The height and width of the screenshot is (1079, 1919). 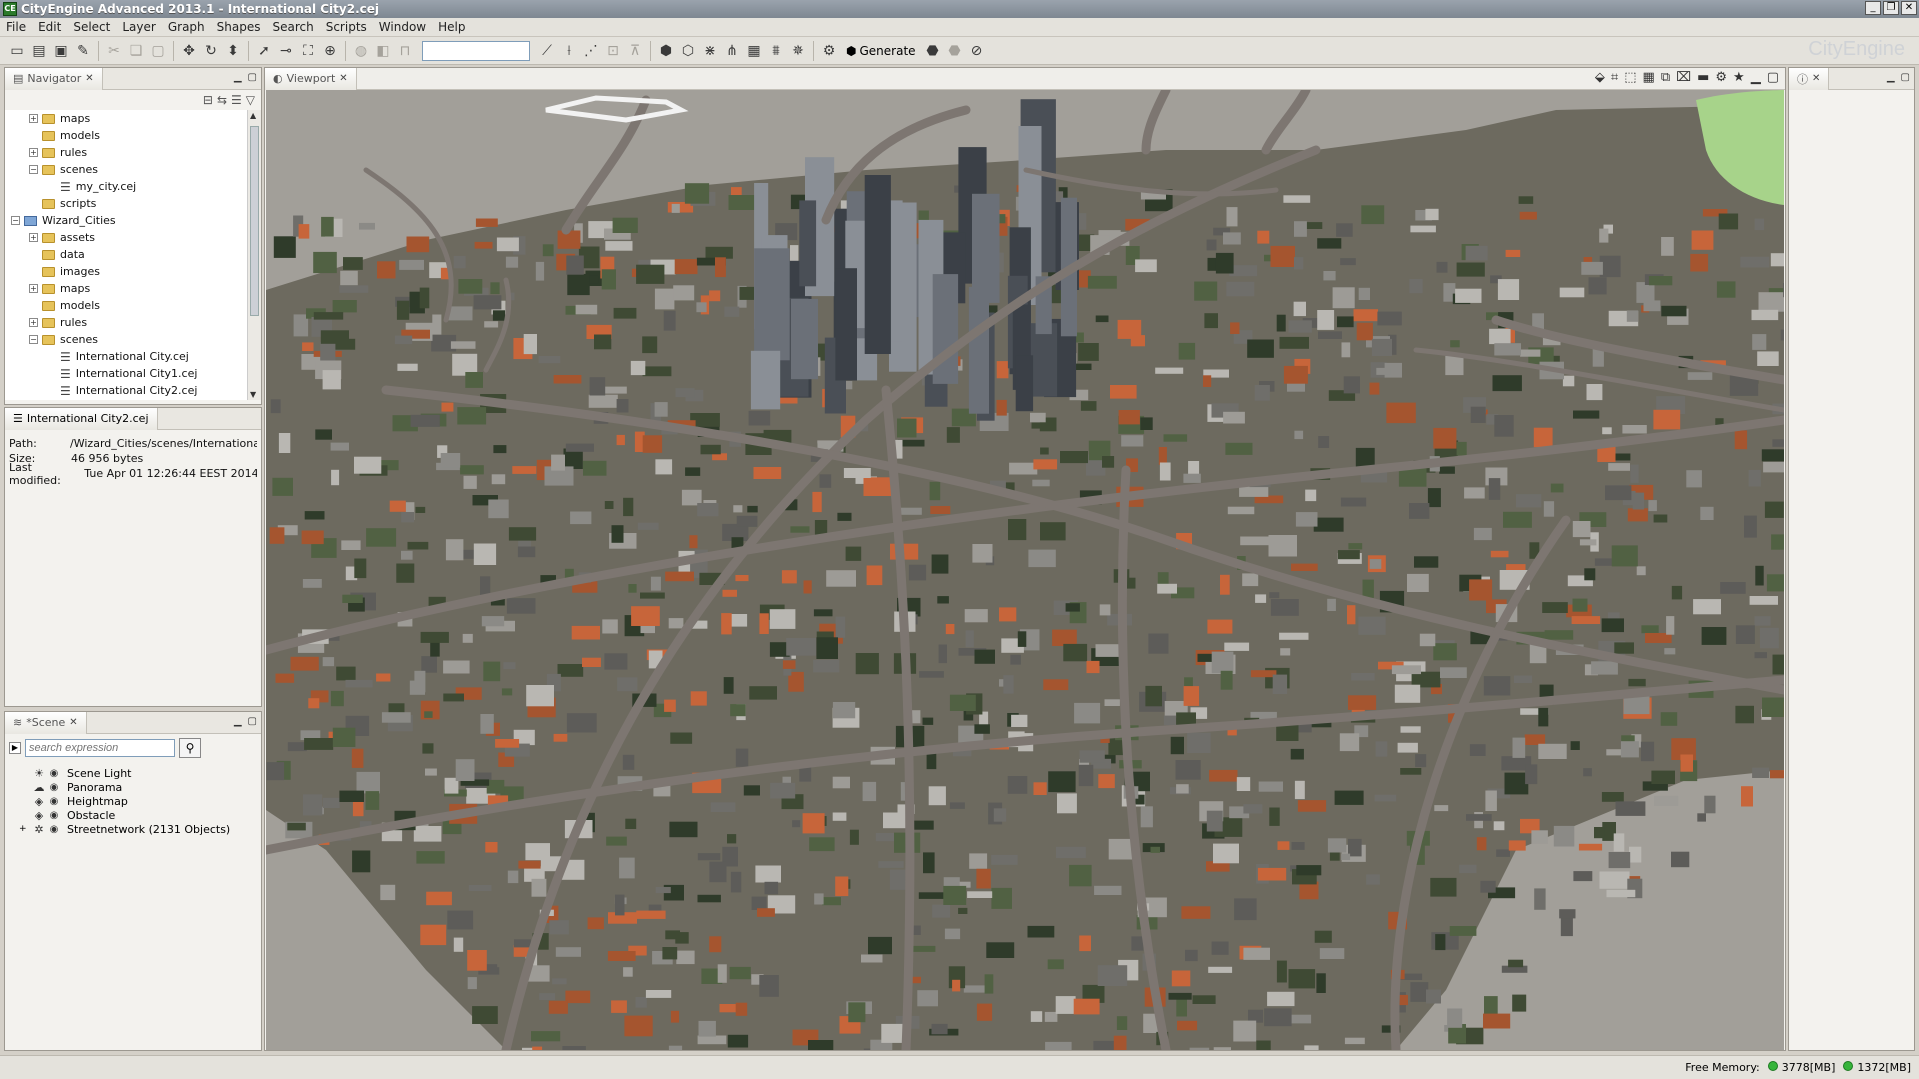 I want to click on shaded-icon: ⬚, so click(x=1630, y=77).